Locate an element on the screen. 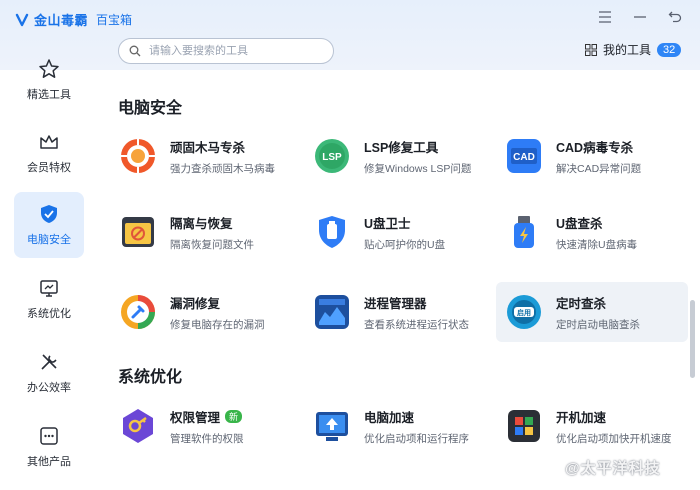 Image resolution: width=700 pixels, height=490 pixels. tool-name: 开机加速 is located at coordinates (581, 417).